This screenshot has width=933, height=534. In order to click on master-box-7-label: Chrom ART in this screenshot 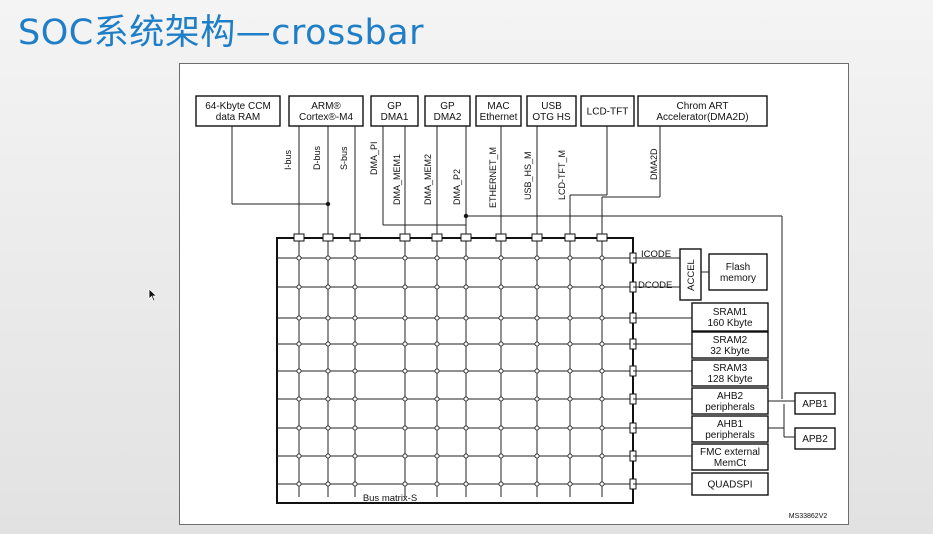, I will do `click(702, 106)`.